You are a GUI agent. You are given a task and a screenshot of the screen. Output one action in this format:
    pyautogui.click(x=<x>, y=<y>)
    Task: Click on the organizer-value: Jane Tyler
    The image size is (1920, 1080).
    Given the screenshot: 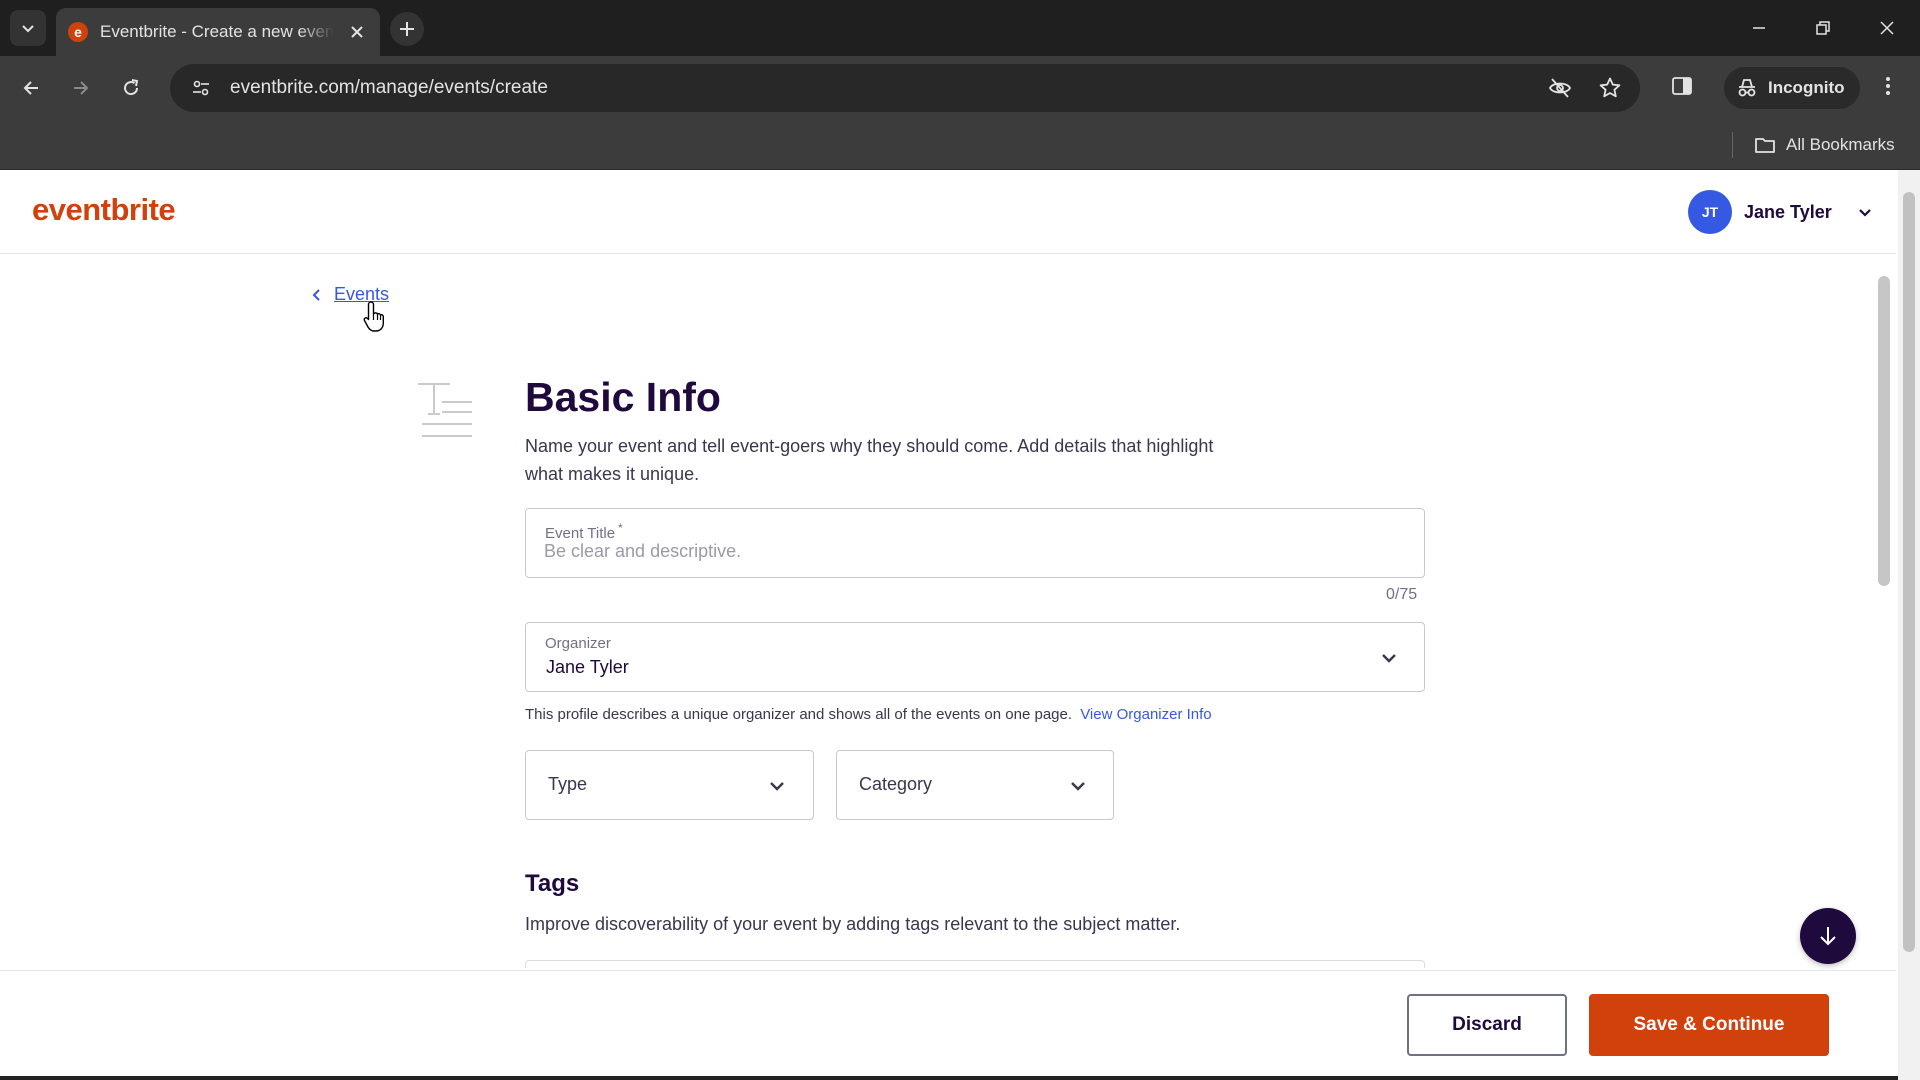 What is the action you would take?
    pyautogui.click(x=587, y=667)
    